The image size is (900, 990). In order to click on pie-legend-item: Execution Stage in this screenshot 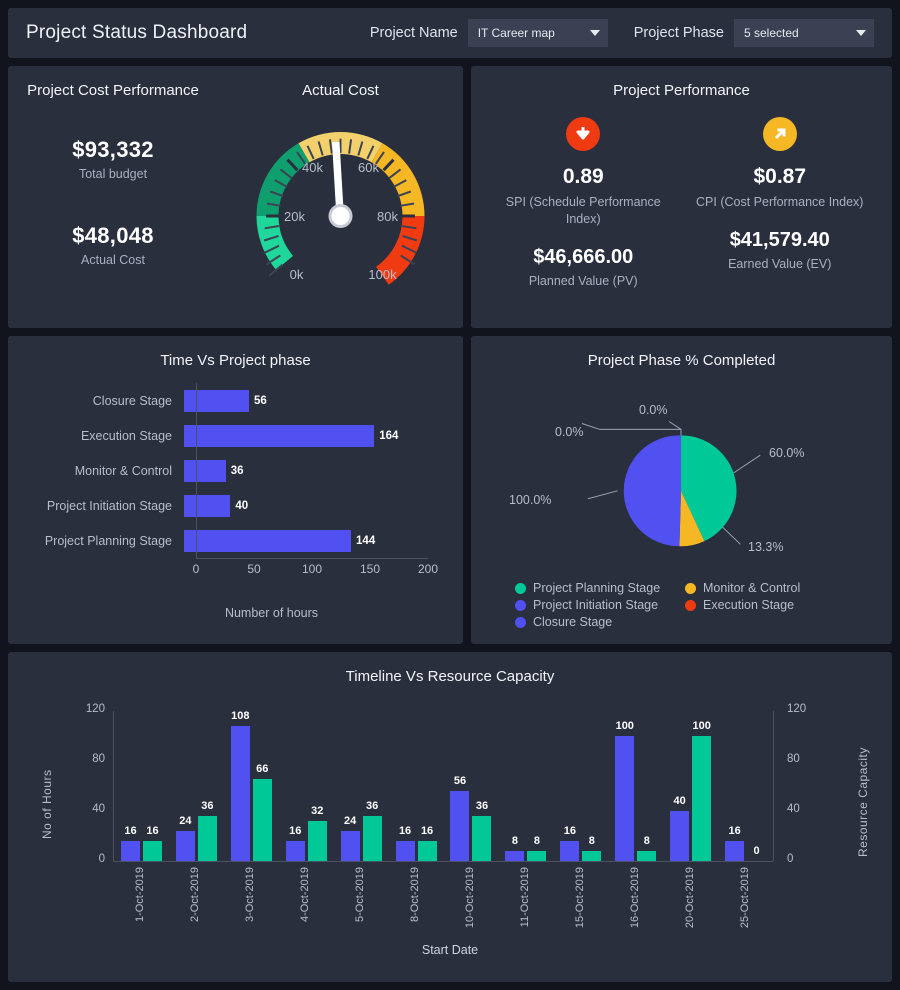, I will do `click(770, 605)`.